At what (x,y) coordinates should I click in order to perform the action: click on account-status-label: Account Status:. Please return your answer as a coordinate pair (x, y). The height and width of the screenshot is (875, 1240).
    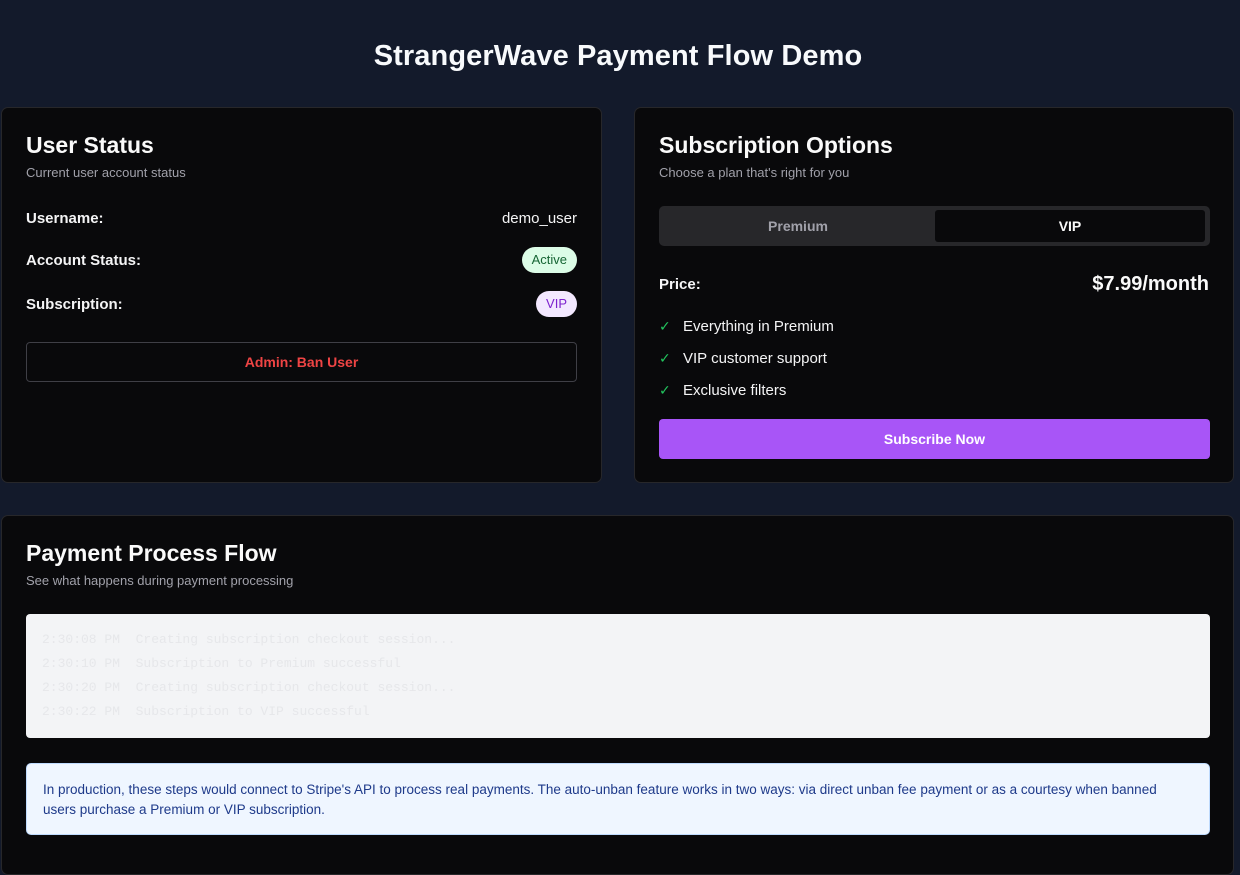
    Looking at the image, I should click on (84, 260).